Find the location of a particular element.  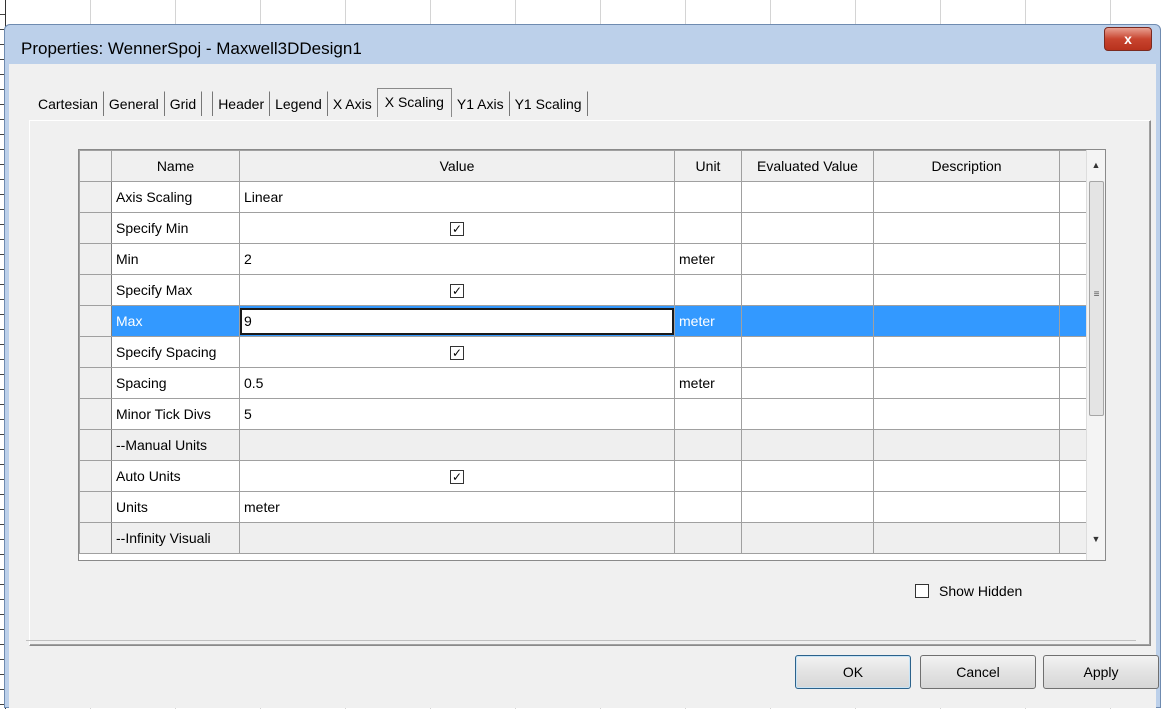

table-row: Specify Spacing ✓ is located at coordinates (583, 352).